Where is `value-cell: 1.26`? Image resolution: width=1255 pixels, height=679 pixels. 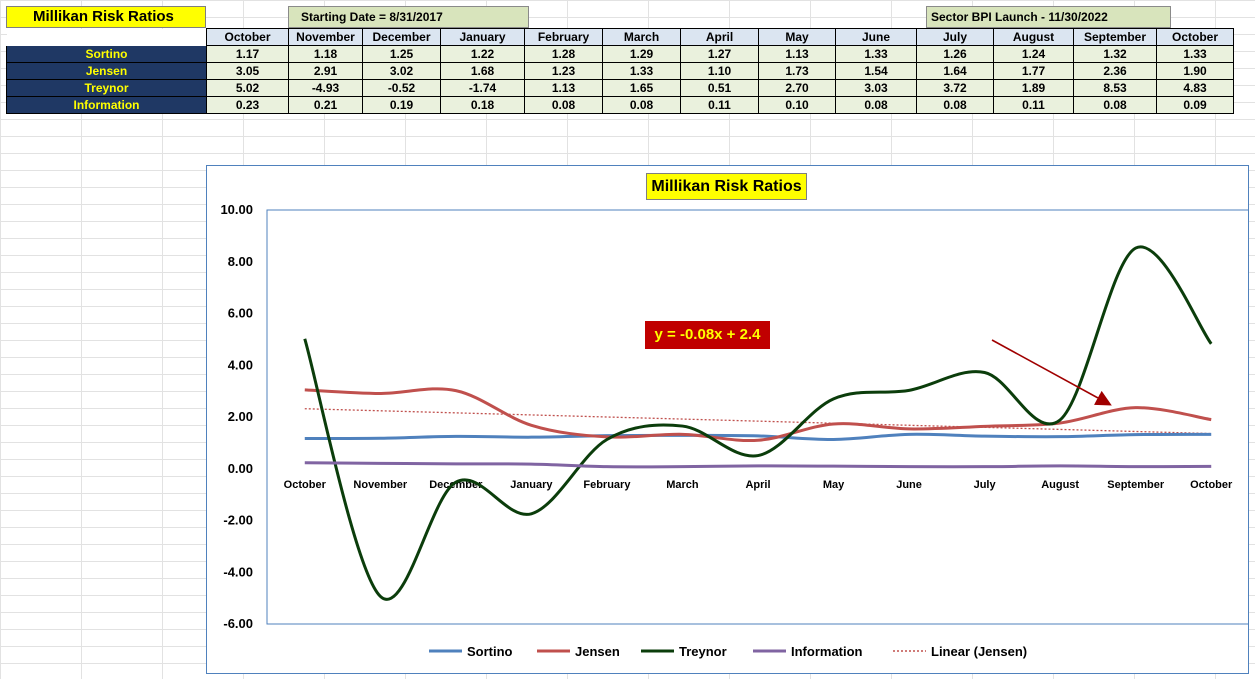
value-cell: 1.26 is located at coordinates (955, 54).